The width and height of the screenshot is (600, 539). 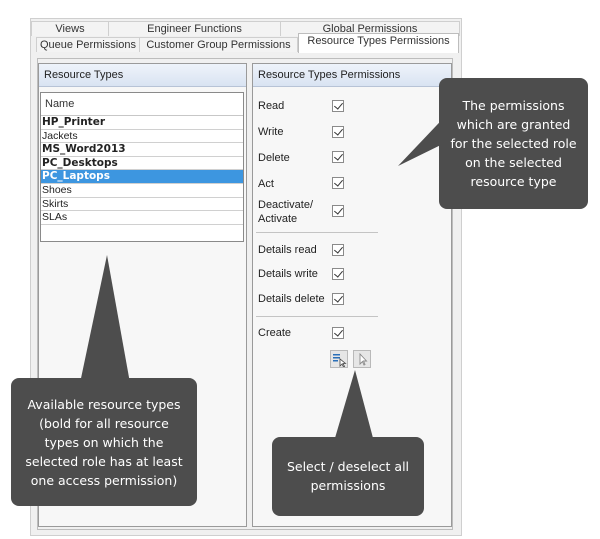 What do you see at coordinates (287, 250) in the screenshot?
I see `details-read-label: Details read` at bounding box center [287, 250].